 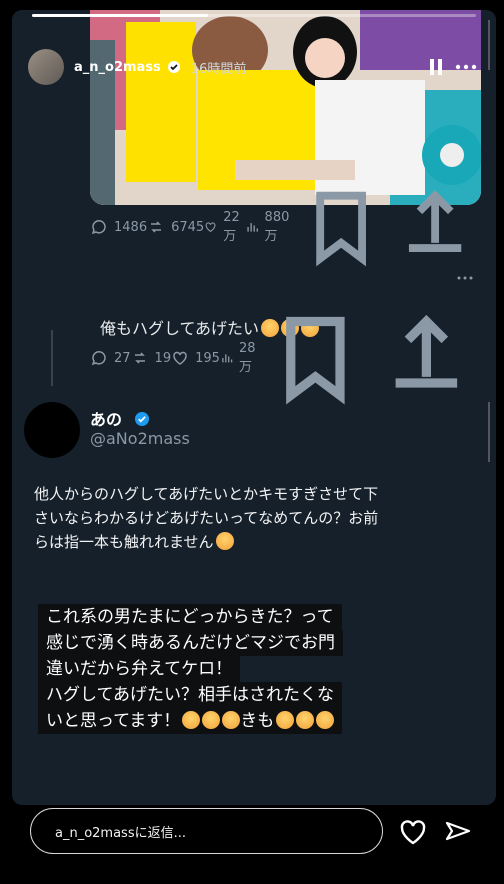 I want to click on reply-action: 1486, so click(x=118, y=227).